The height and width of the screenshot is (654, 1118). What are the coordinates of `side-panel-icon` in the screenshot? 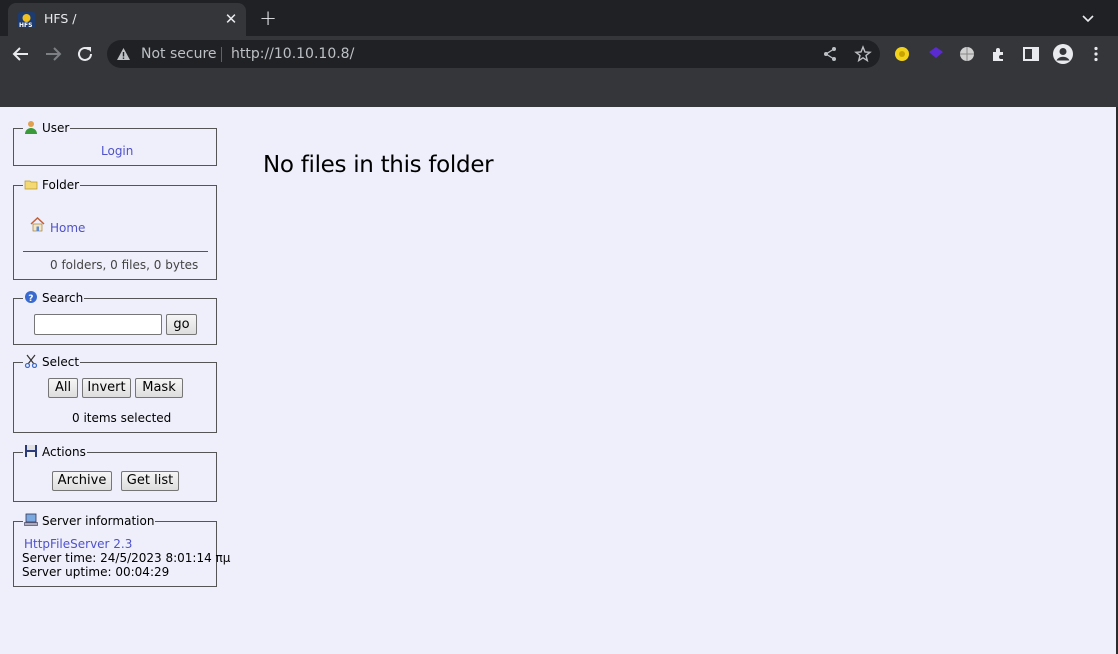 It's located at (1031, 54).